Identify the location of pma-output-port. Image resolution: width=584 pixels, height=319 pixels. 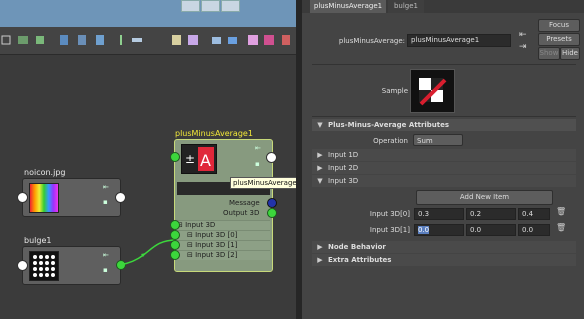
(271, 157).